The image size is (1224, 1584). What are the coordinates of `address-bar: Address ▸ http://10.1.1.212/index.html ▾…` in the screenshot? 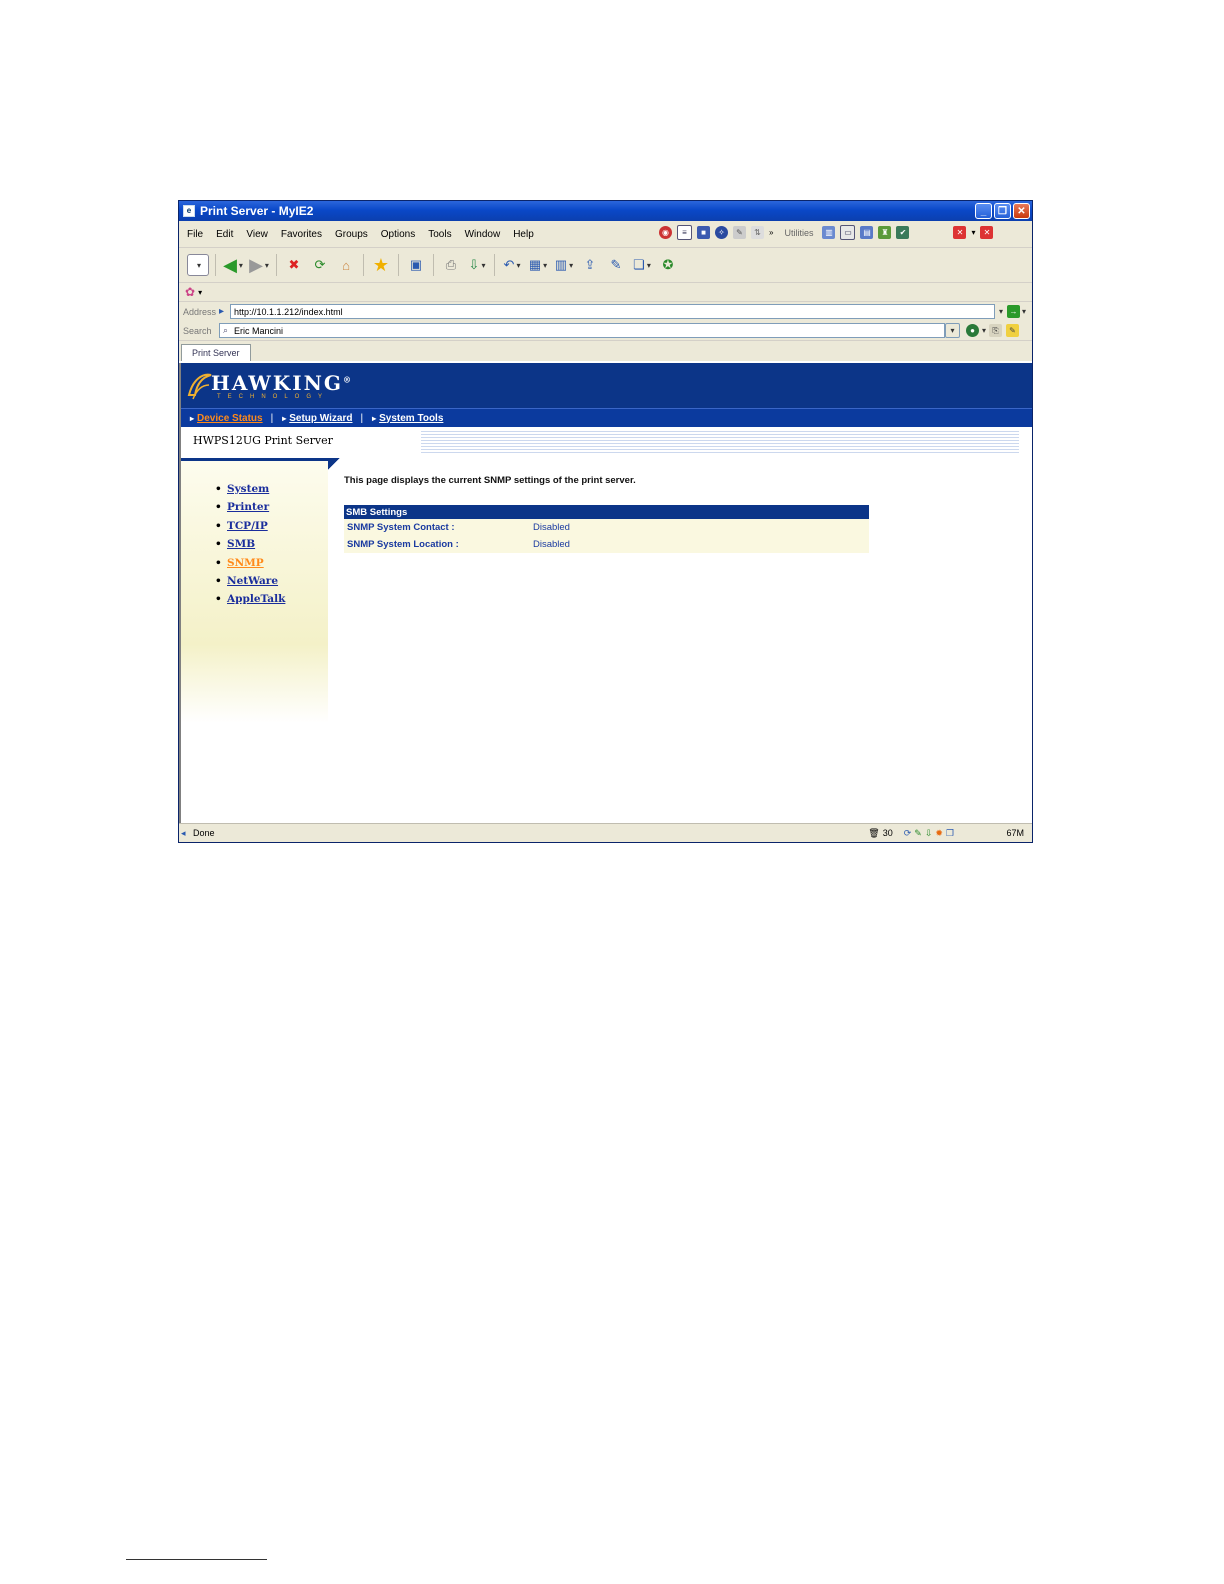 It's located at (605, 311).